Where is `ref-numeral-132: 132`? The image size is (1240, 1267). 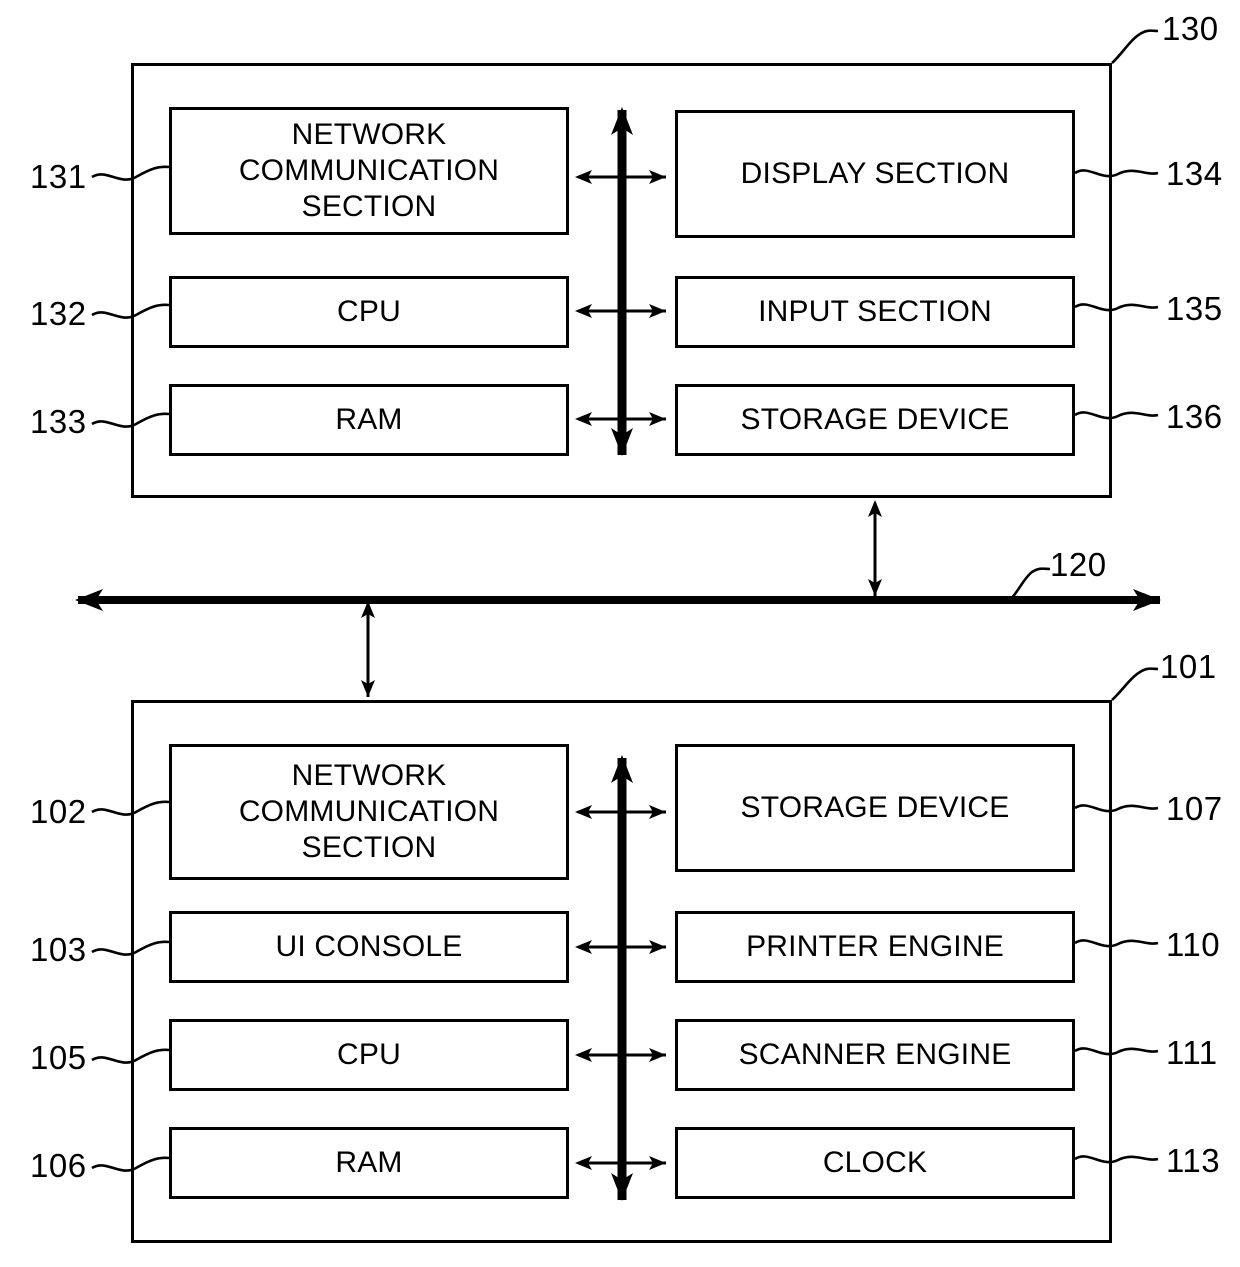
ref-numeral-132: 132 is located at coordinates (58, 313).